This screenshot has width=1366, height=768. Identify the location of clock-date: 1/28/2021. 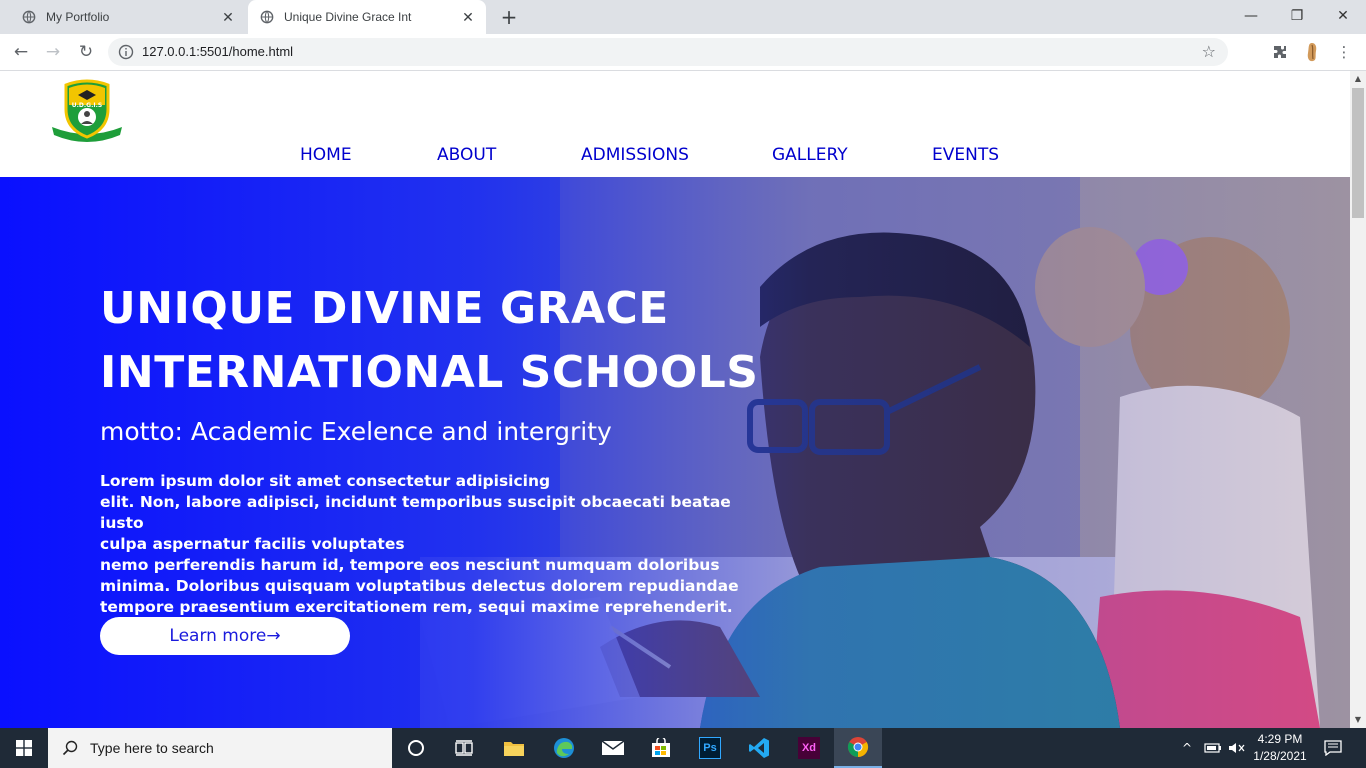
(1280, 756).